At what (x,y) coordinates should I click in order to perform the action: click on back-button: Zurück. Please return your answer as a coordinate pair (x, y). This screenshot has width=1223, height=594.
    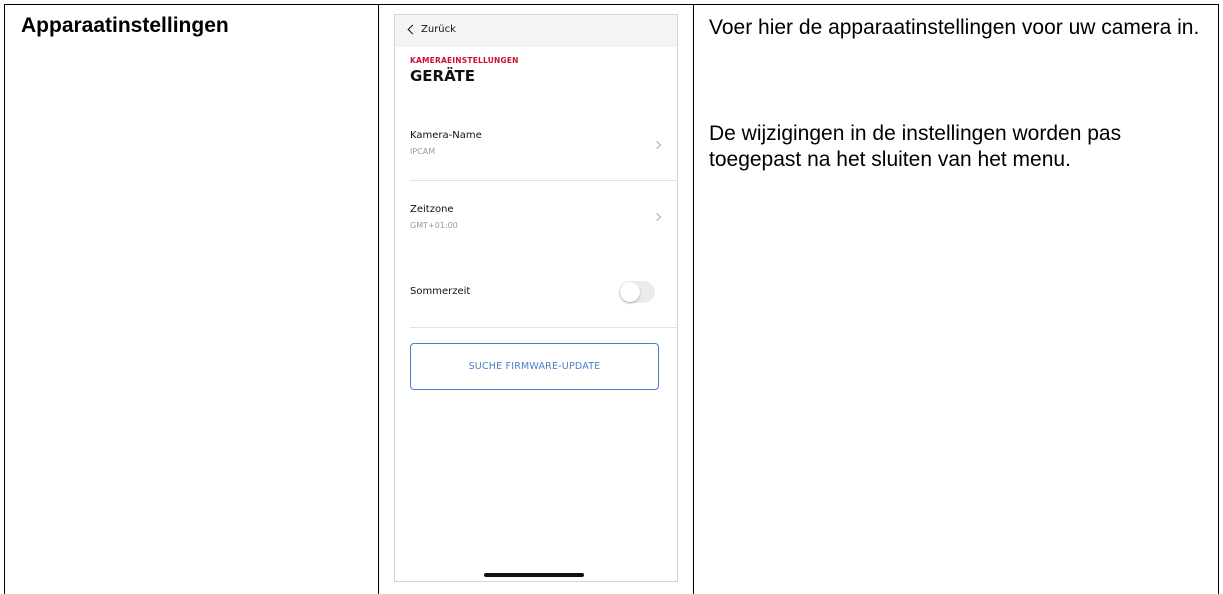
    Looking at the image, I should click on (431, 29).